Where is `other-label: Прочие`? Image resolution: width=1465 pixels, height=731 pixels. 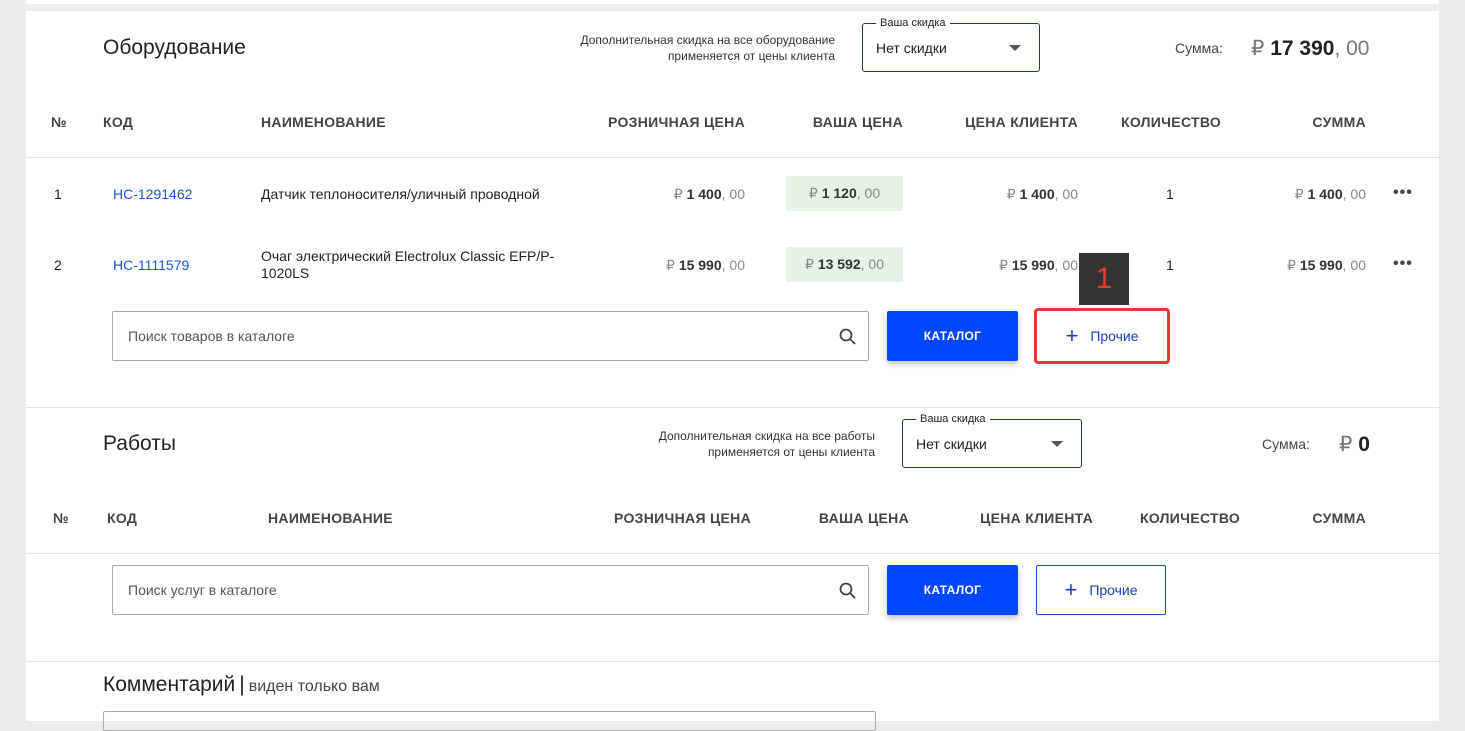
other-label: Прочие is located at coordinates (1113, 590).